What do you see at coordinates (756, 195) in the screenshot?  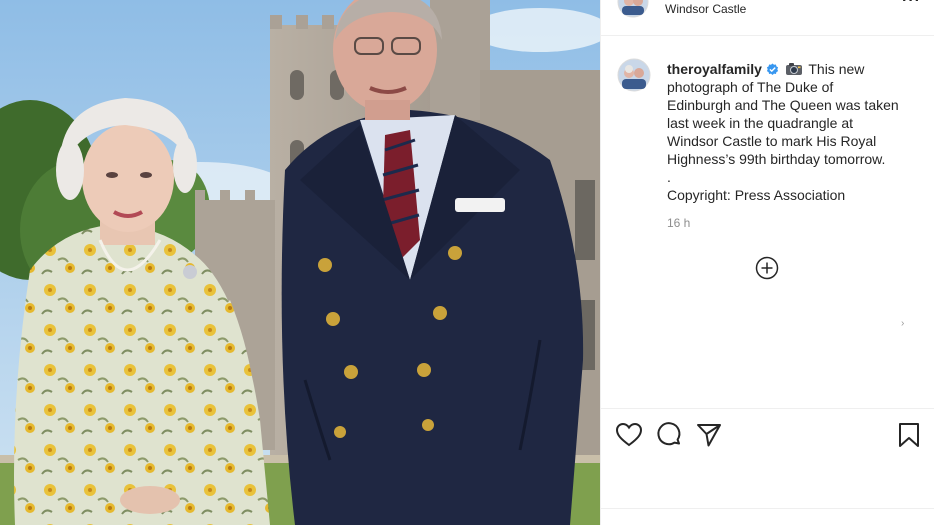 I see `caption-line-8: Copyright: Press Association` at bounding box center [756, 195].